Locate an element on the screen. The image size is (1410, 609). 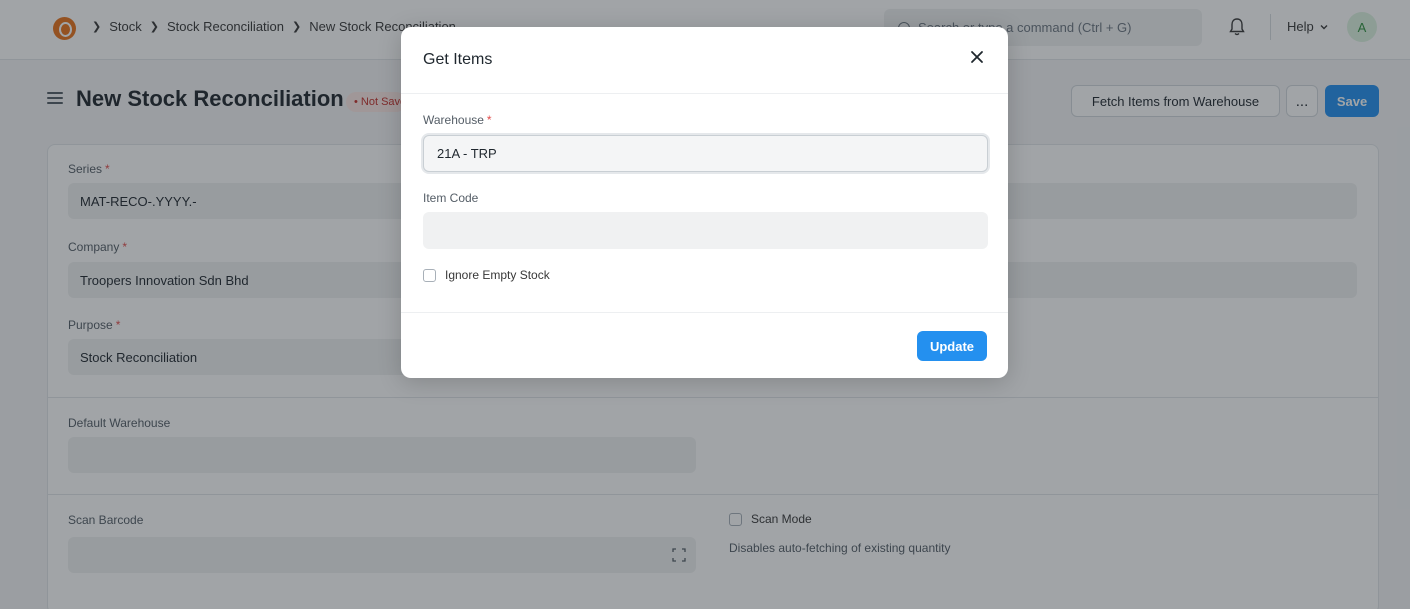
warehouse-label: Warehouse * is located at coordinates (457, 120).